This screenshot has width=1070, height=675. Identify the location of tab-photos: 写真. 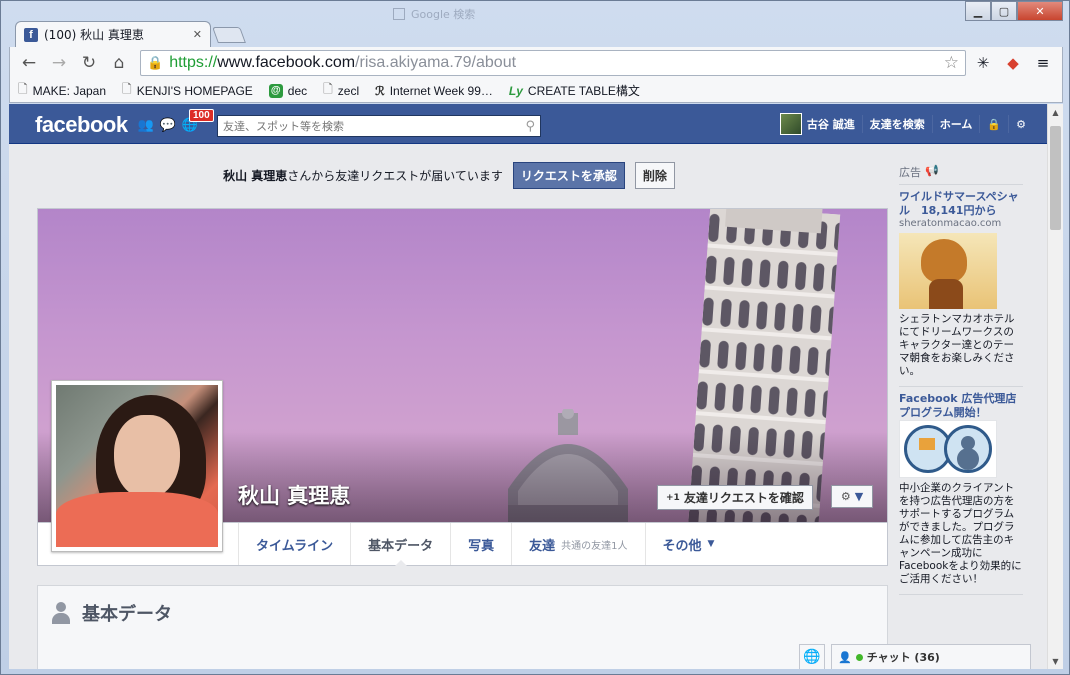
(480, 544).